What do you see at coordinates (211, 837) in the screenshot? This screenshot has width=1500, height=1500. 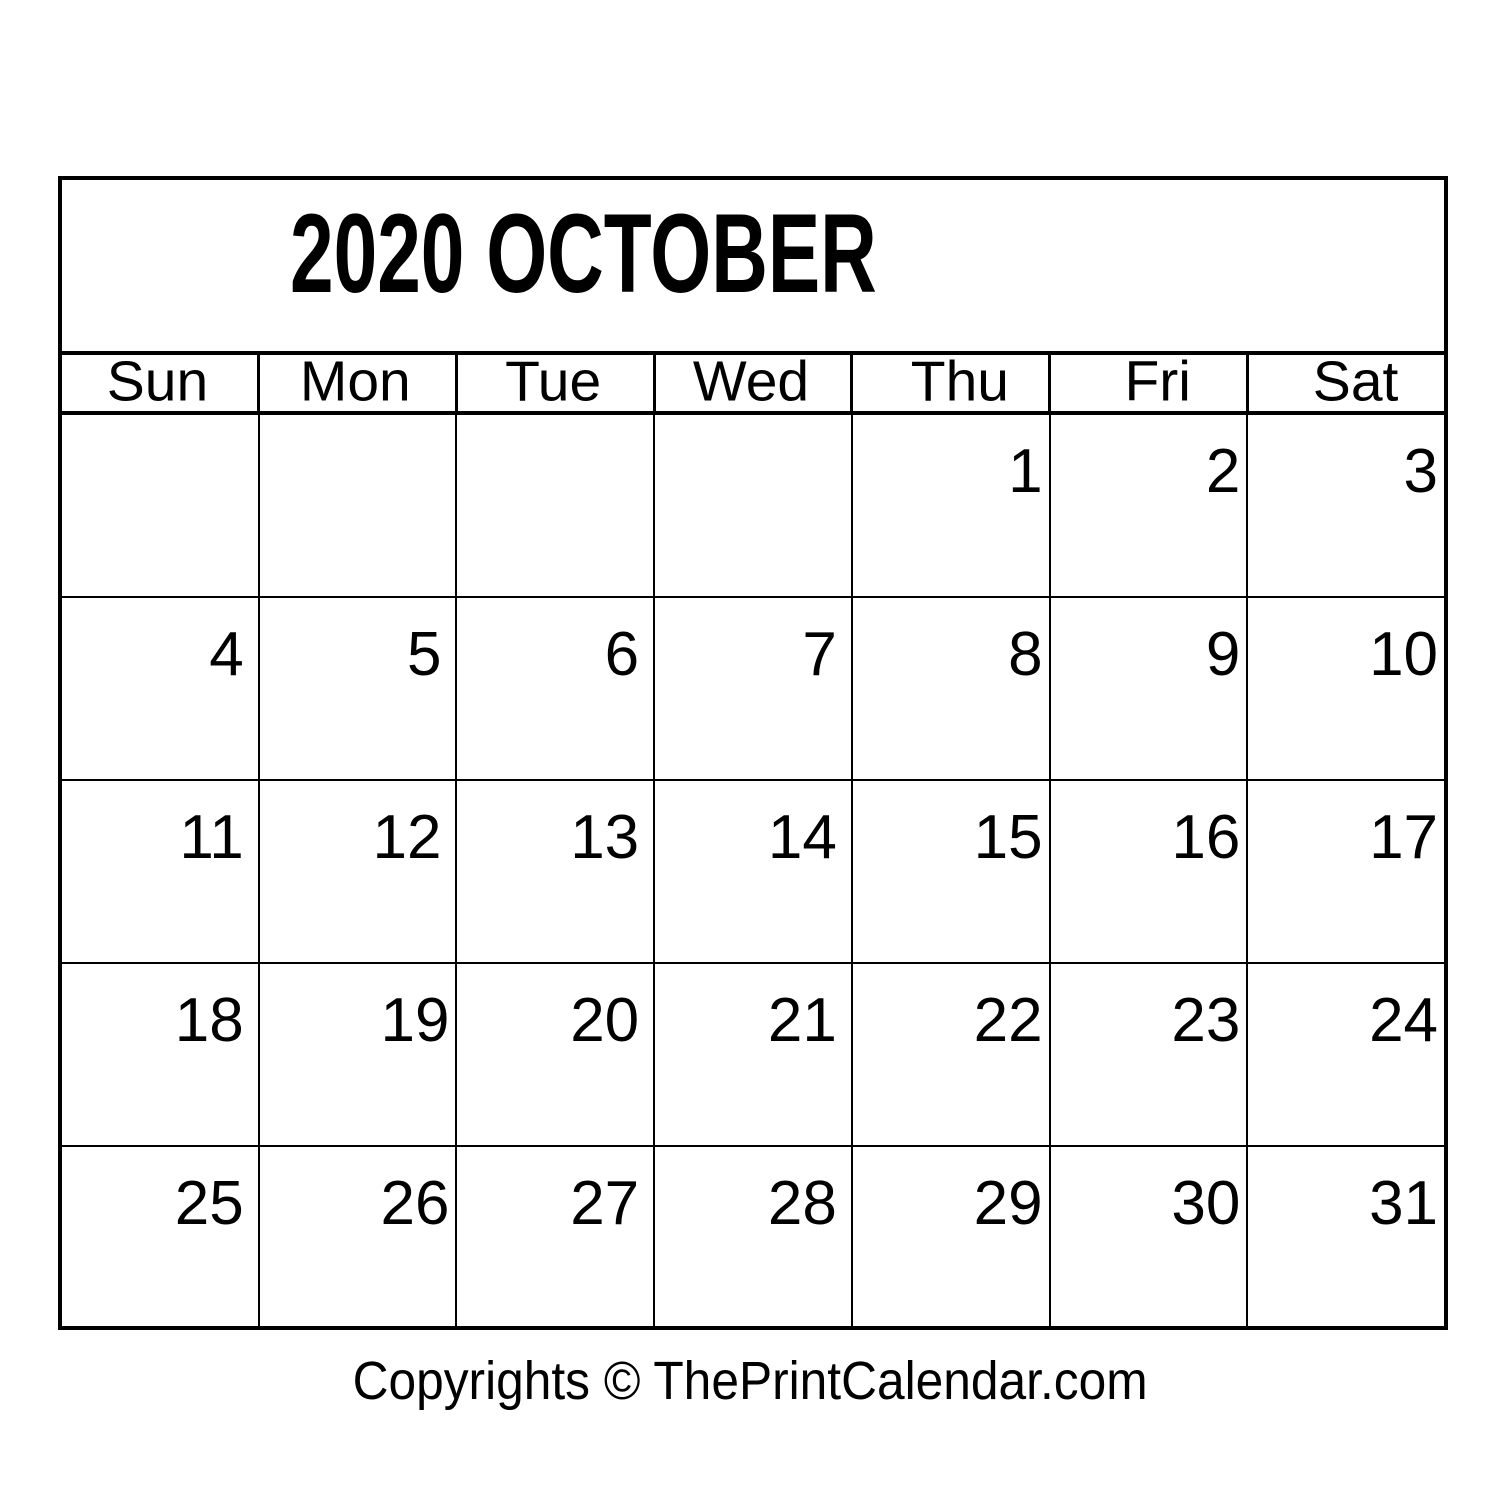 I see `day-number: 11` at bounding box center [211, 837].